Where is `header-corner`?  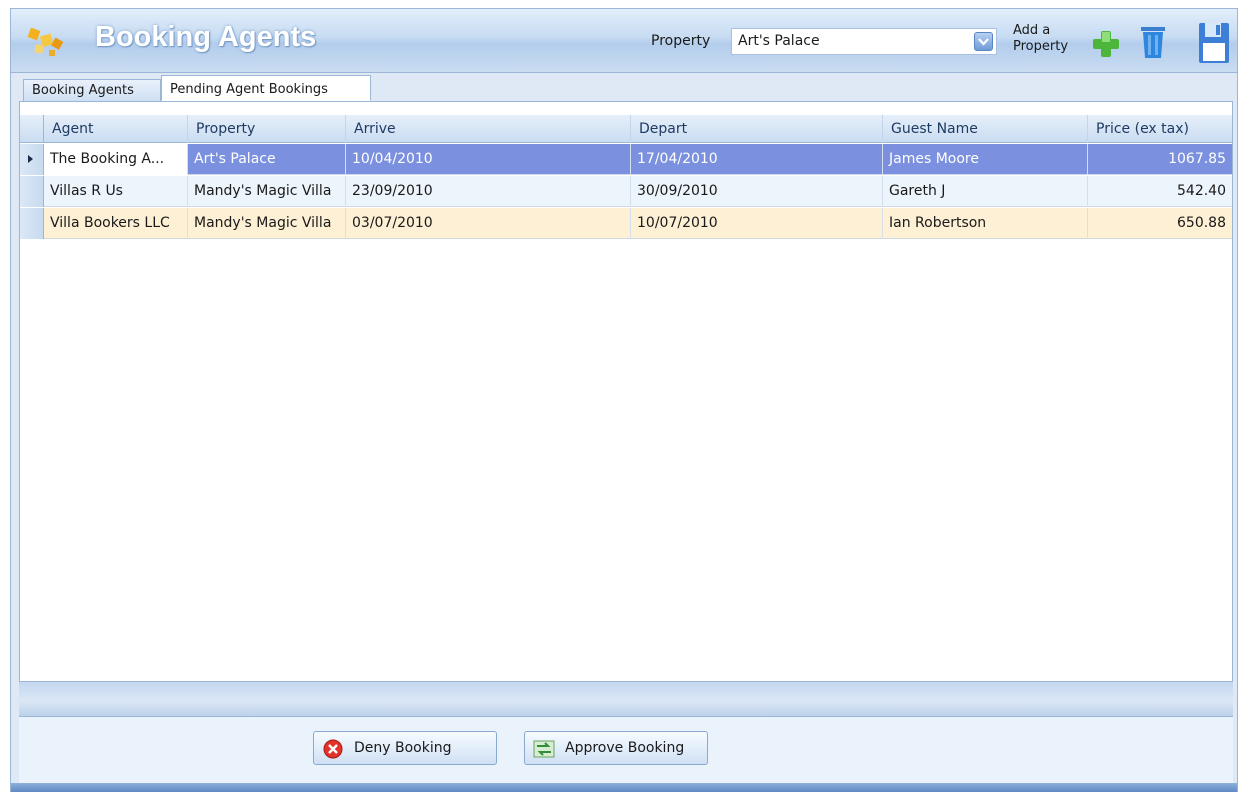
header-corner is located at coordinates (32, 129).